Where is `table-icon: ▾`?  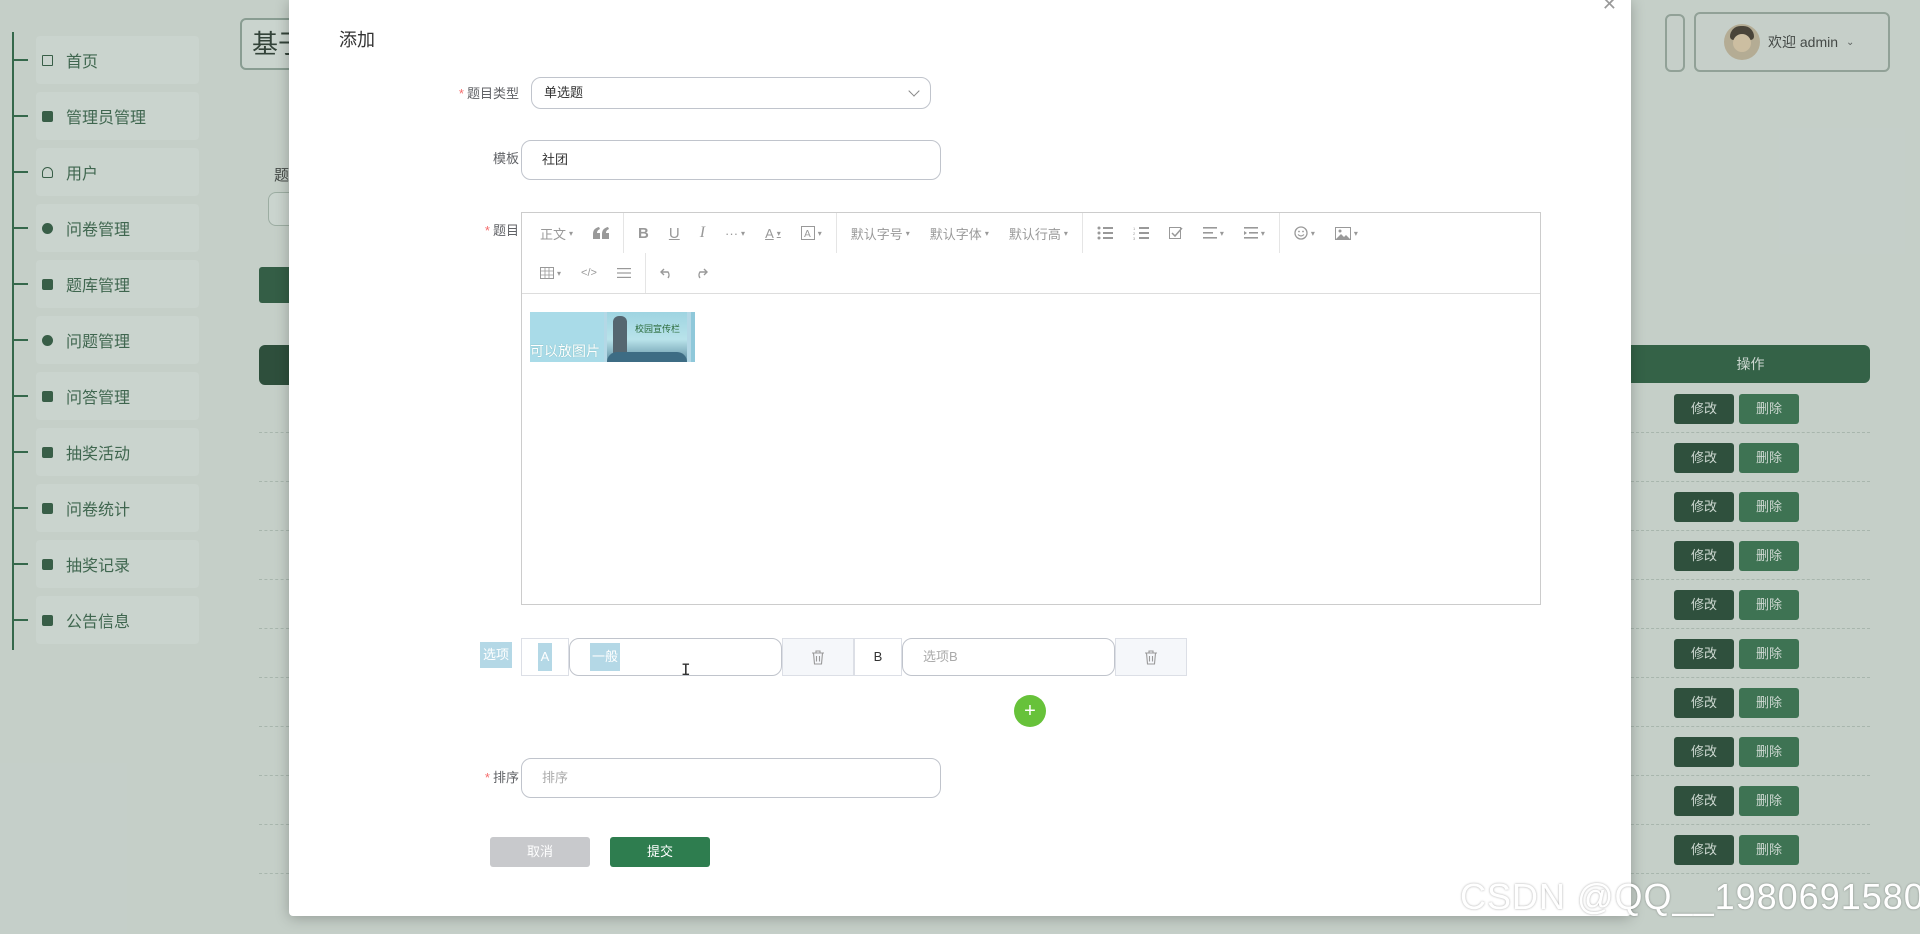
table-icon: ▾ is located at coordinates (546, 273).